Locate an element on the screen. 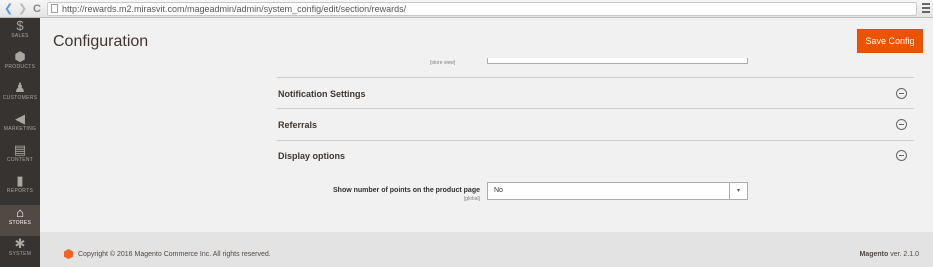 The height and width of the screenshot is (267, 933). sidebar-item-label: MARKETING is located at coordinates (20, 129).